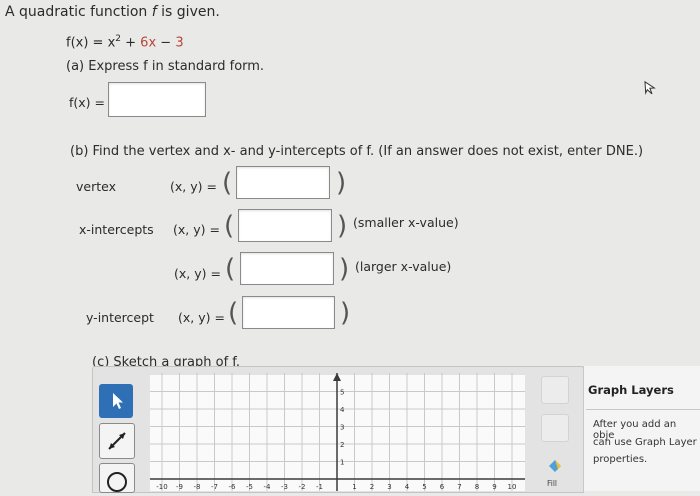 Image resolution: width=700 pixels, height=496 pixels. What do you see at coordinates (161, 487) in the screenshot?
I see `x-tick-label: -10` at bounding box center [161, 487].